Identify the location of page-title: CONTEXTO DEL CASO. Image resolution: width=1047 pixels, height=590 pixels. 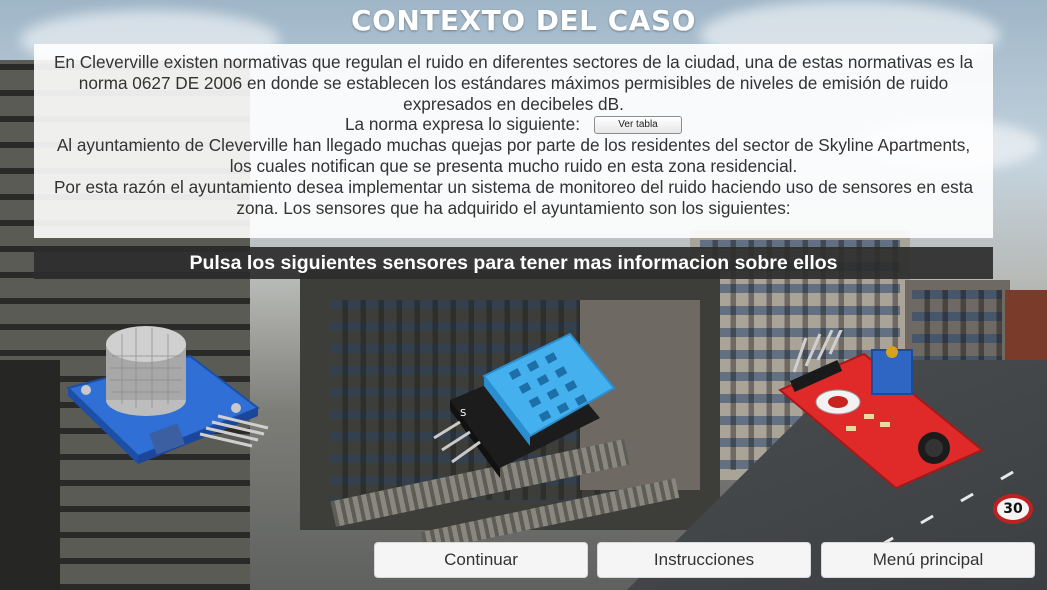
(523, 20).